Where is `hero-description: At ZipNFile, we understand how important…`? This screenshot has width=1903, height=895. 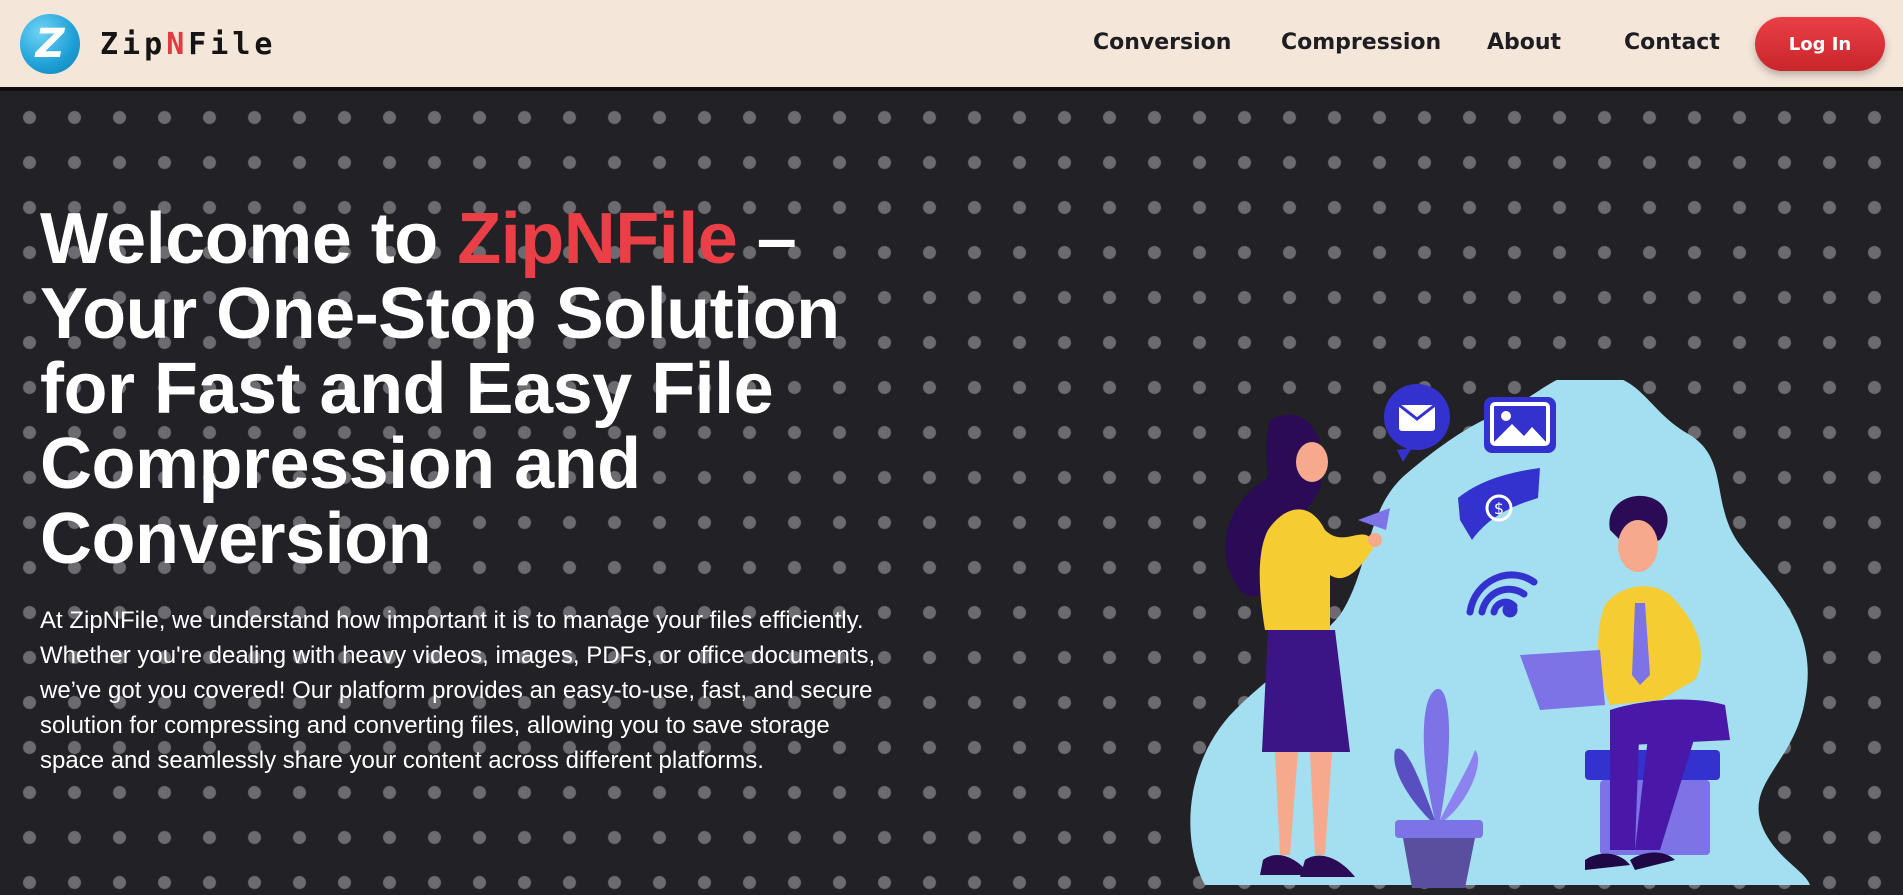 hero-description: At ZipNFile, we understand how important… is located at coordinates (458, 690).